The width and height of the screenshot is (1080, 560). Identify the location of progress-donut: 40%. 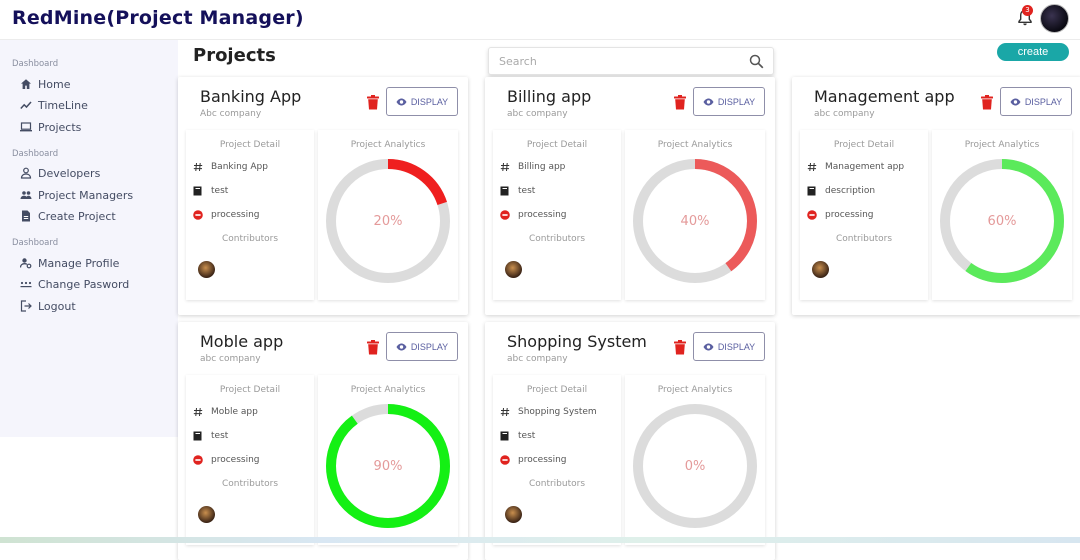
(695, 221).